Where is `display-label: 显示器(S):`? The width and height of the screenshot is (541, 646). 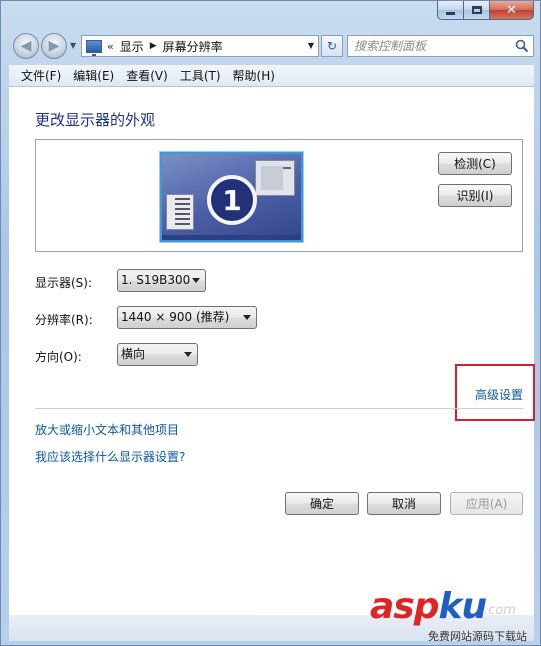
display-label: 显示器(S): is located at coordinates (64, 283).